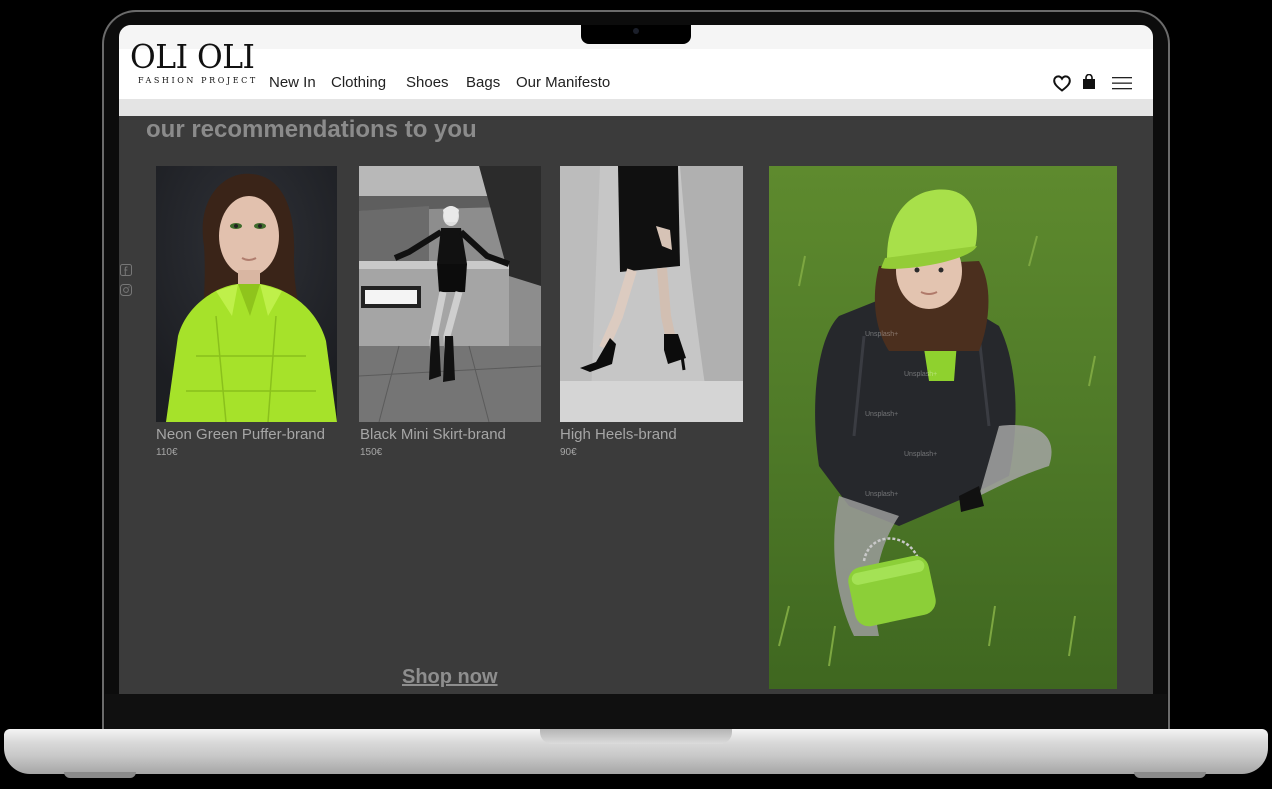 The height and width of the screenshot is (789, 1272). Describe the element at coordinates (433, 434) in the screenshot. I see `product-name: Black Mini Skirt-brand` at that location.